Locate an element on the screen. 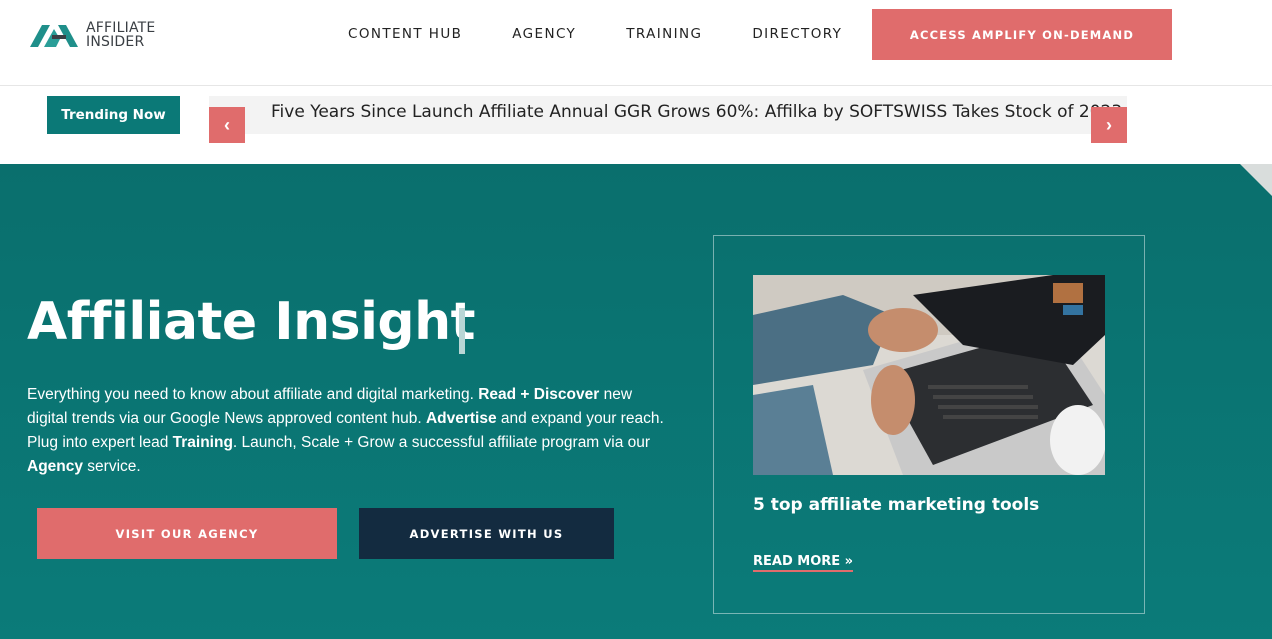 The height and width of the screenshot is (639, 1272). trending-now-badge: Trending Now is located at coordinates (113, 115).